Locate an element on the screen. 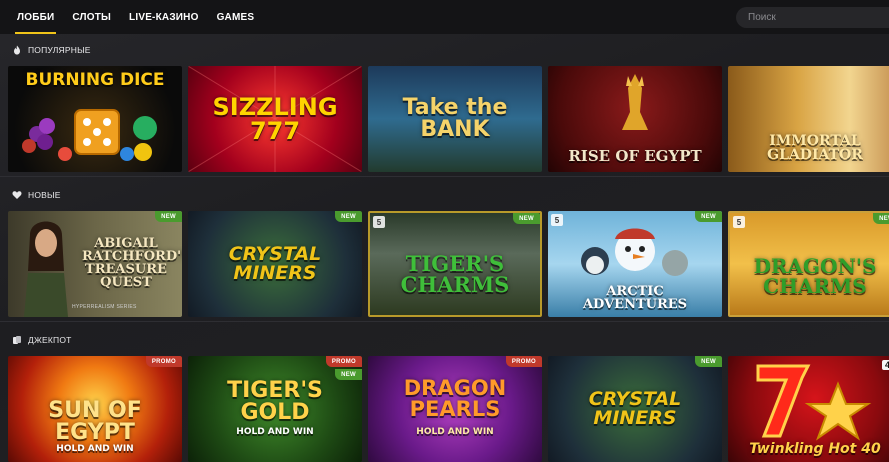 The width and height of the screenshot is (889, 462). search-box is located at coordinates (812, 17).